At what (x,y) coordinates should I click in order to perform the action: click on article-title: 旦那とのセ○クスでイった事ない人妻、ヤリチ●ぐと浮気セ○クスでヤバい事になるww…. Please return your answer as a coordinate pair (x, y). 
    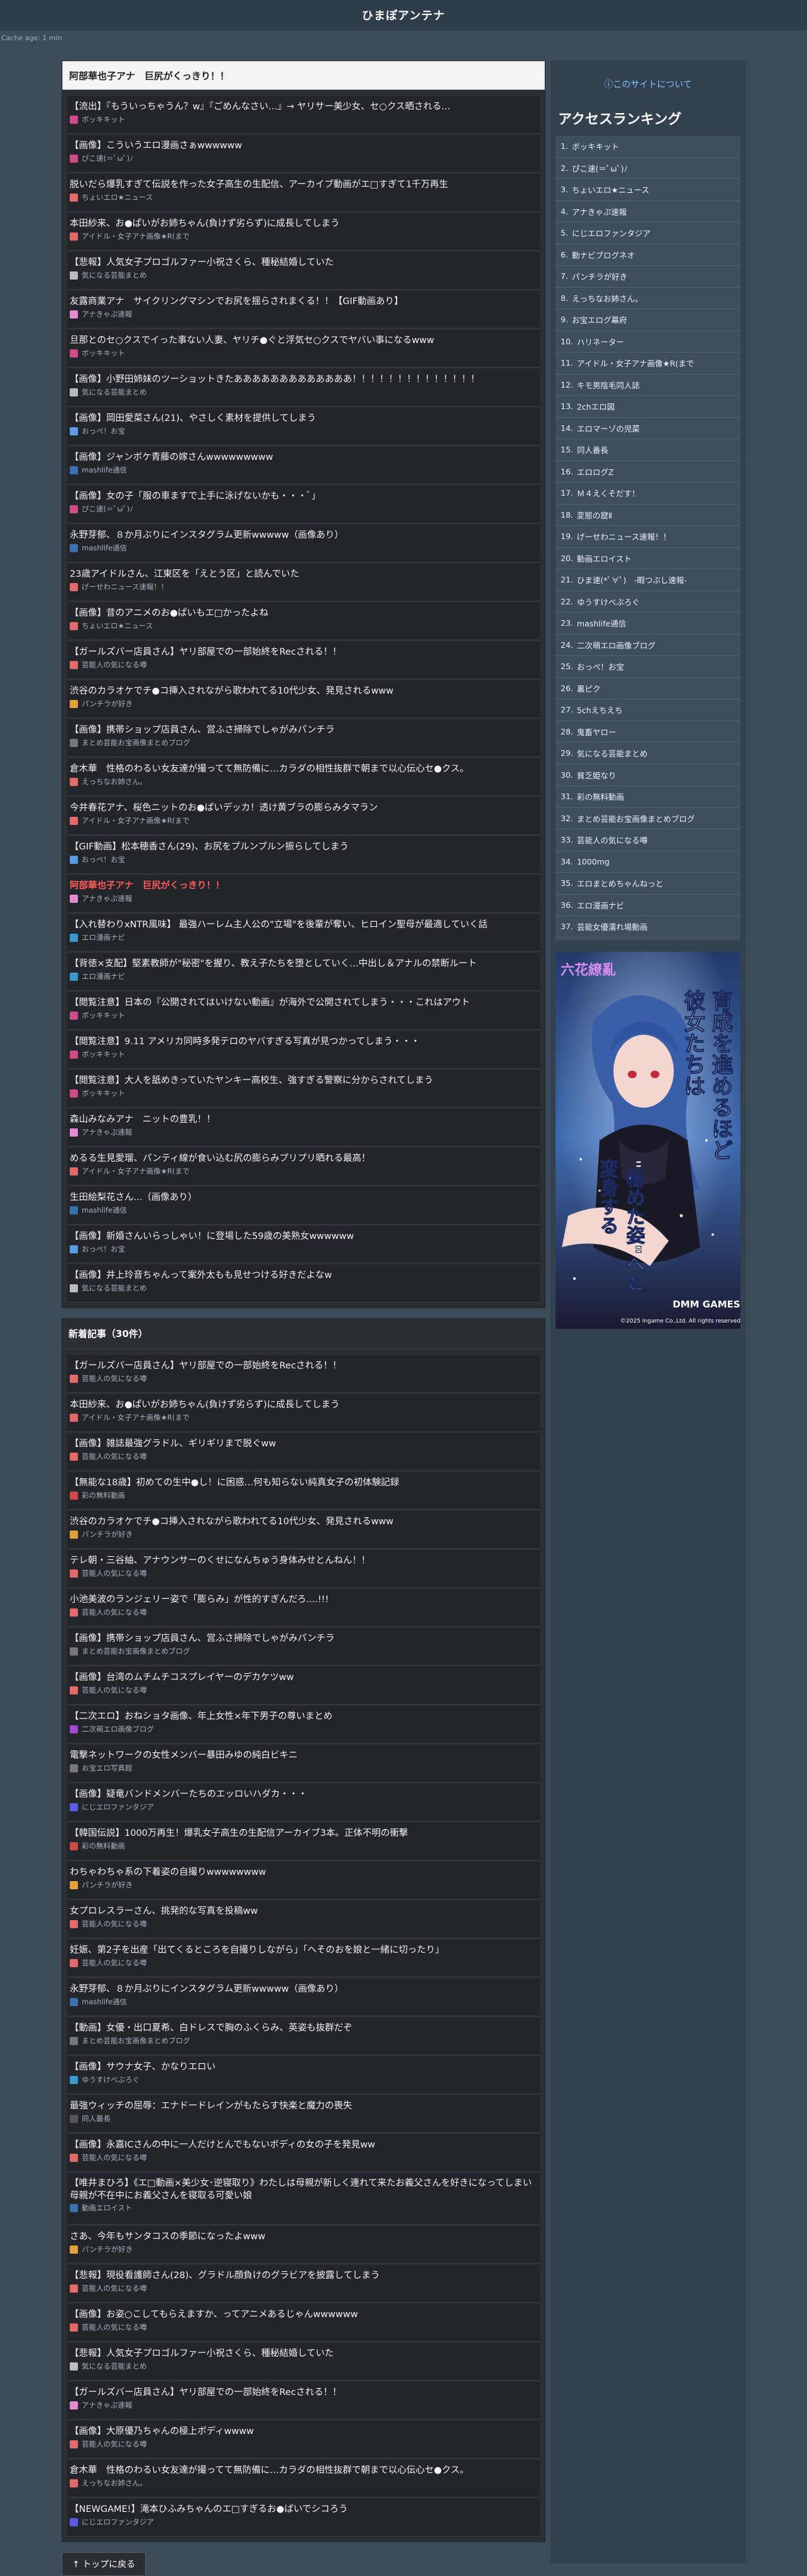
    Looking at the image, I should click on (303, 341).